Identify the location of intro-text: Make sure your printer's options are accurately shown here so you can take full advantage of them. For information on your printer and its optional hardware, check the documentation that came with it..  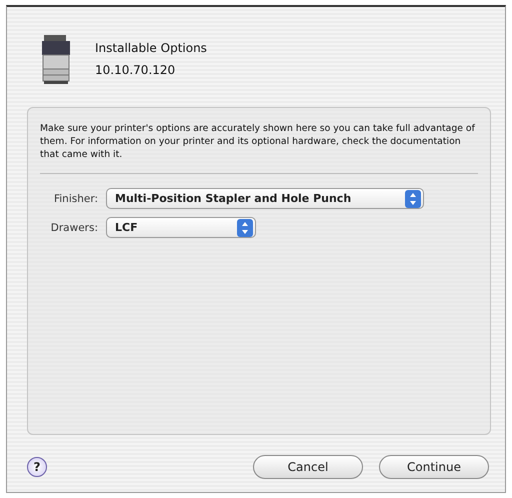
(258, 141).